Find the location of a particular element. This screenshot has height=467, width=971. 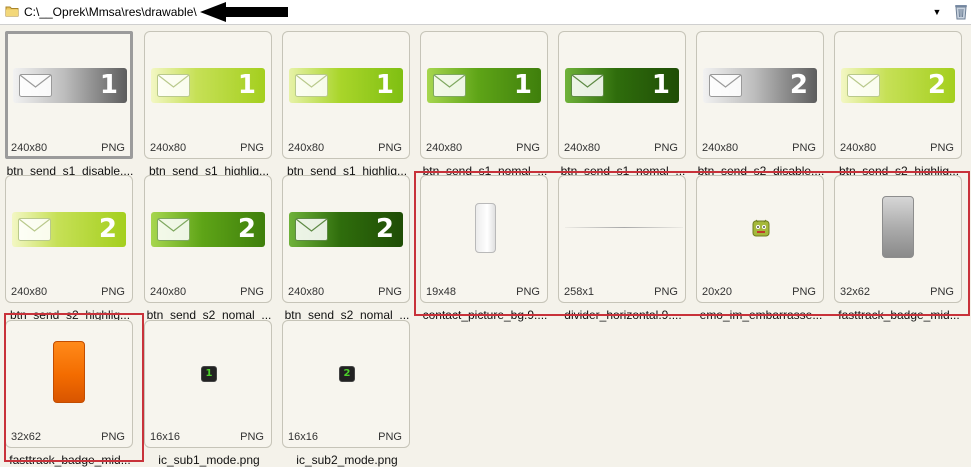

sub-mode-icon: 1 is located at coordinates (209, 374).